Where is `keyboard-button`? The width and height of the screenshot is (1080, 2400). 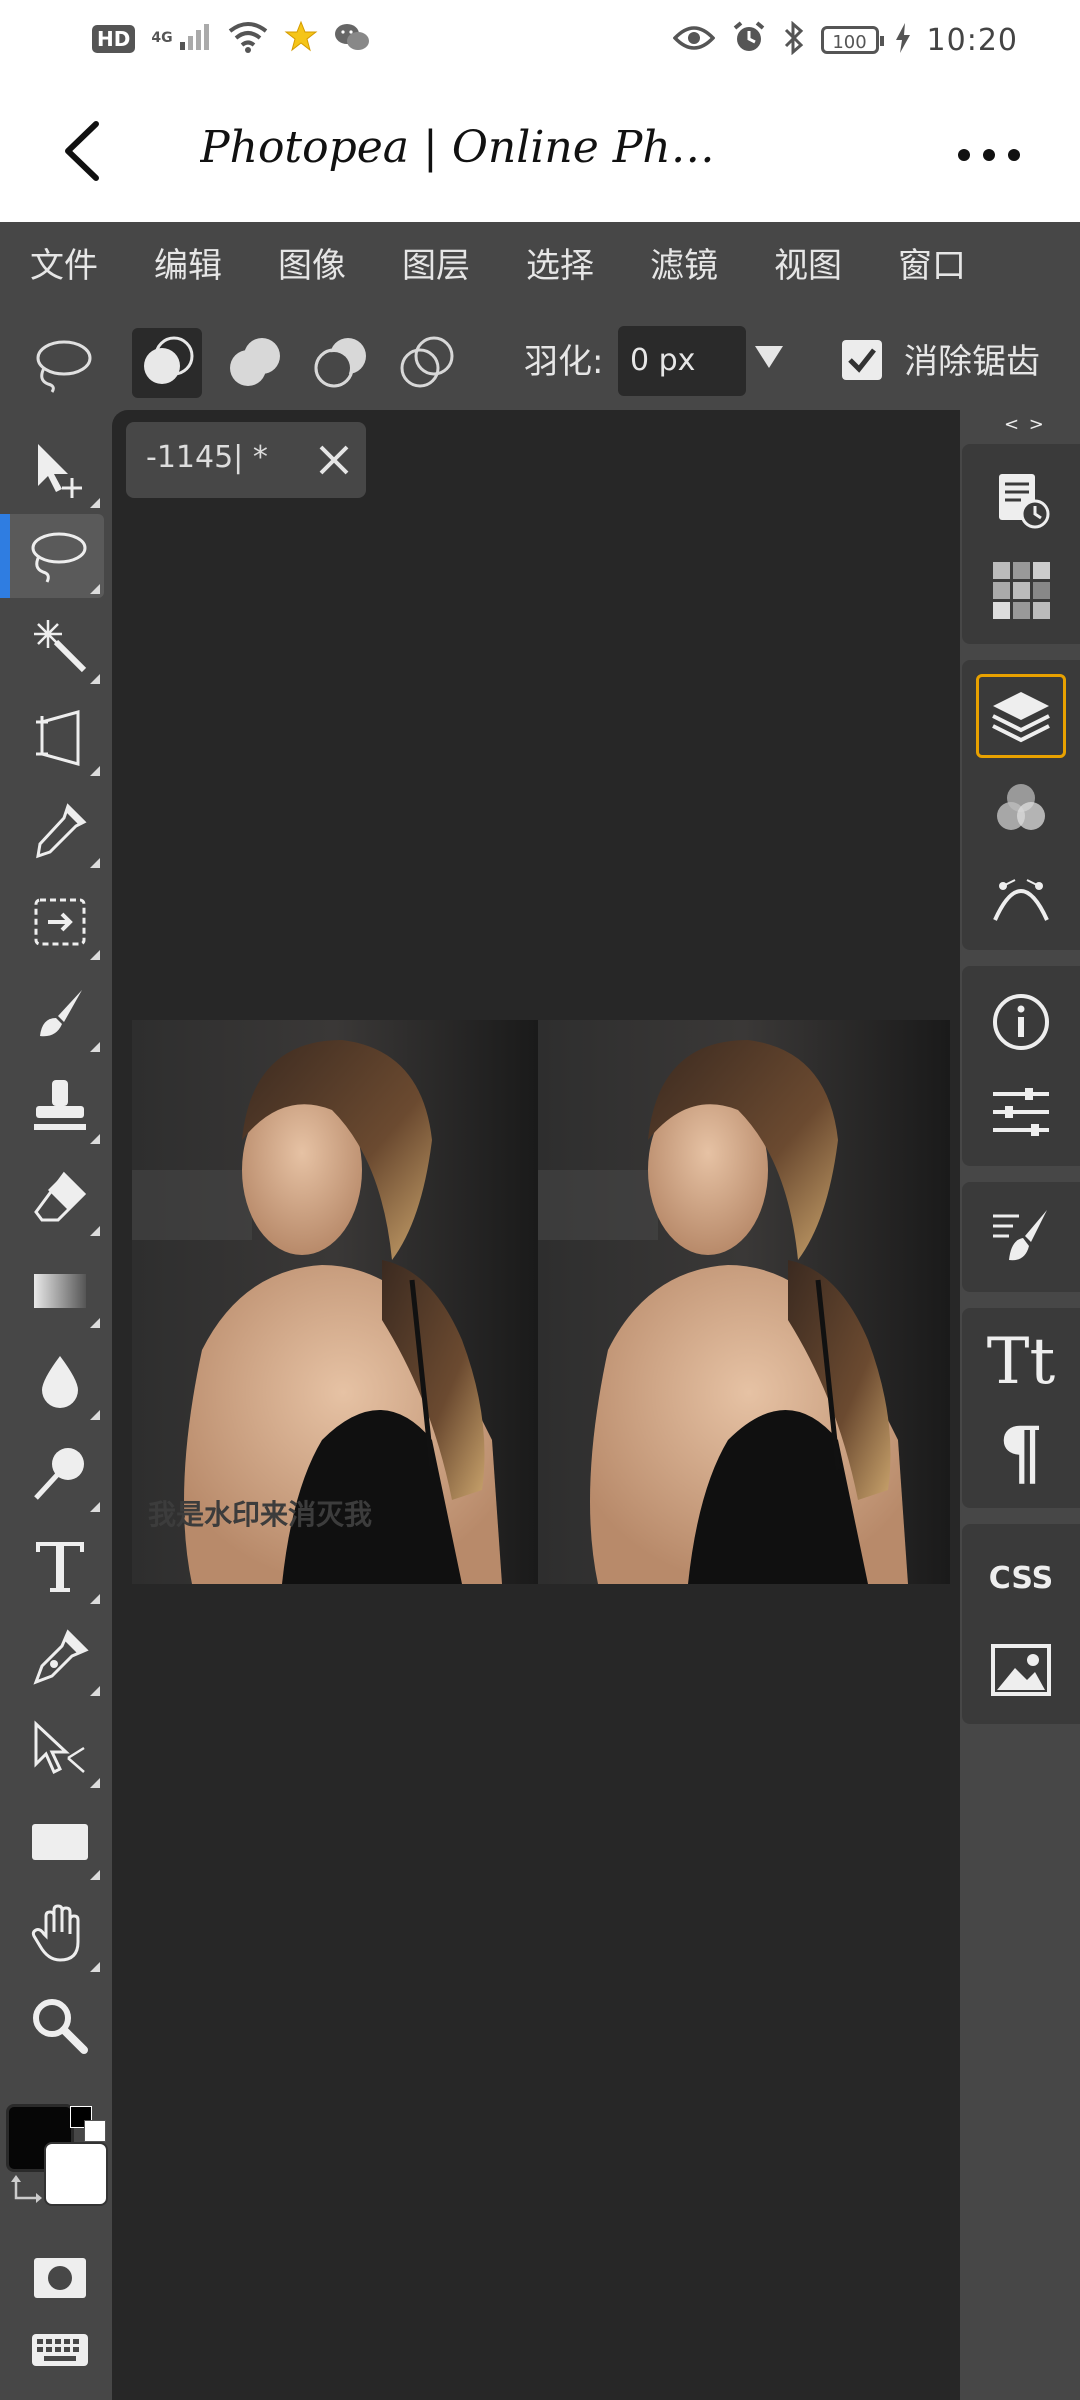
keyboard-button is located at coordinates (60, 2350).